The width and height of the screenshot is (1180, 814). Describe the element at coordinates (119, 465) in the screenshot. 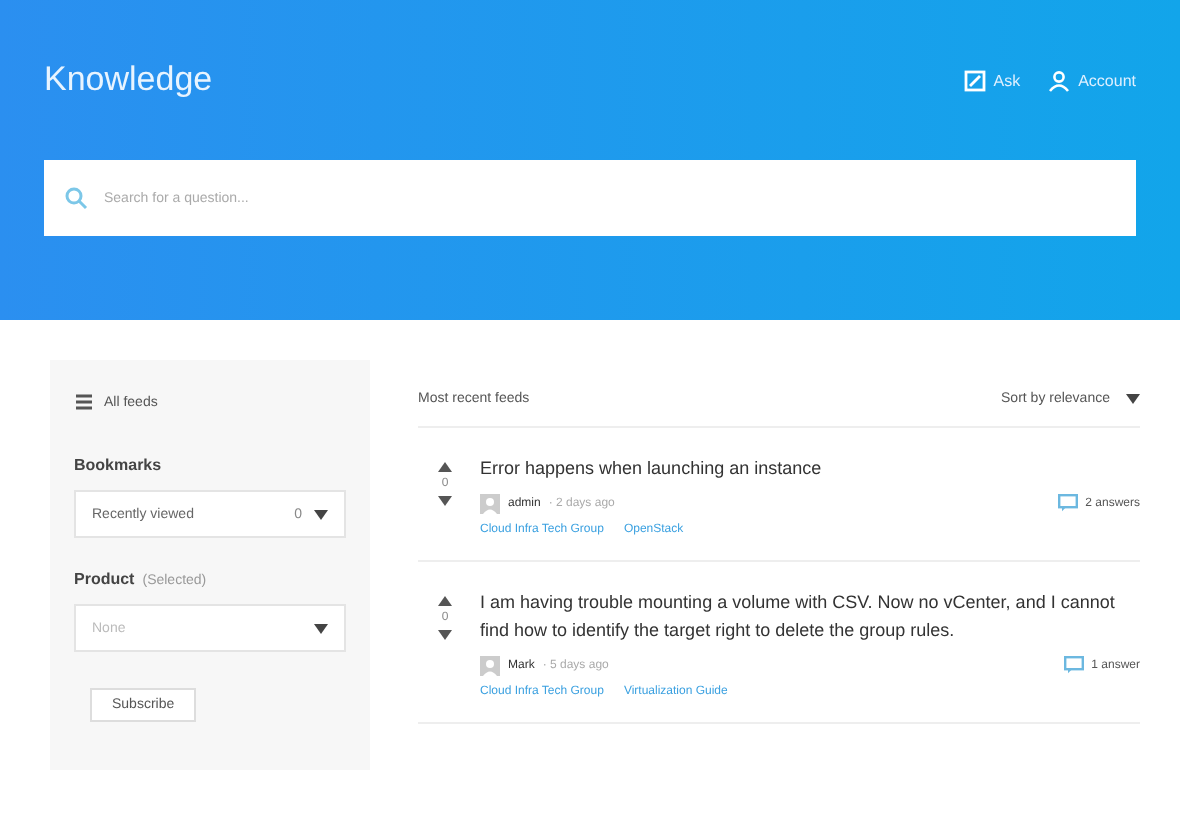

I see `section-label: Bookmarks` at that location.